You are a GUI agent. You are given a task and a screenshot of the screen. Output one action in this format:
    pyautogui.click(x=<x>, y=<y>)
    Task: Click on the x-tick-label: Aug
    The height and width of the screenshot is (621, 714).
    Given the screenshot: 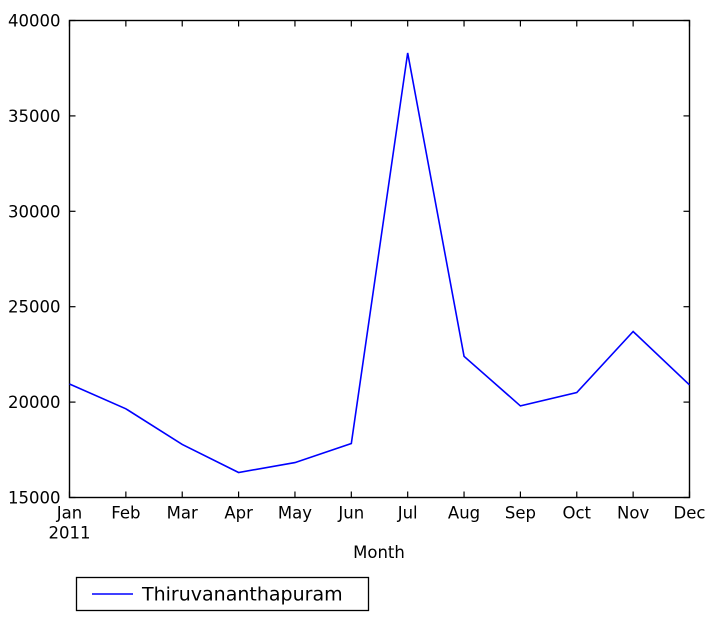 What is the action you would take?
    pyautogui.click(x=464, y=513)
    